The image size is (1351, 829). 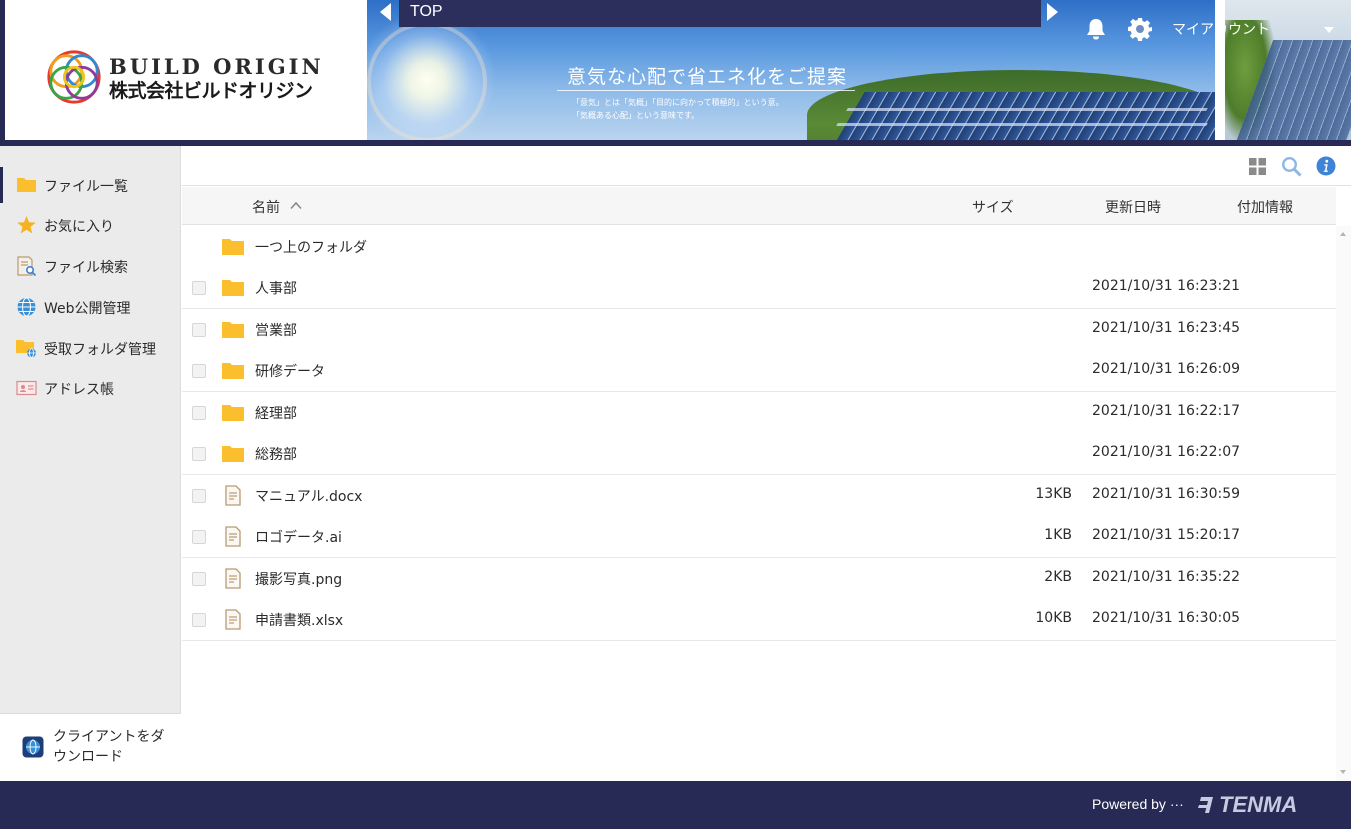 What do you see at coordinates (706, 90) in the screenshot?
I see `banner-divider` at bounding box center [706, 90].